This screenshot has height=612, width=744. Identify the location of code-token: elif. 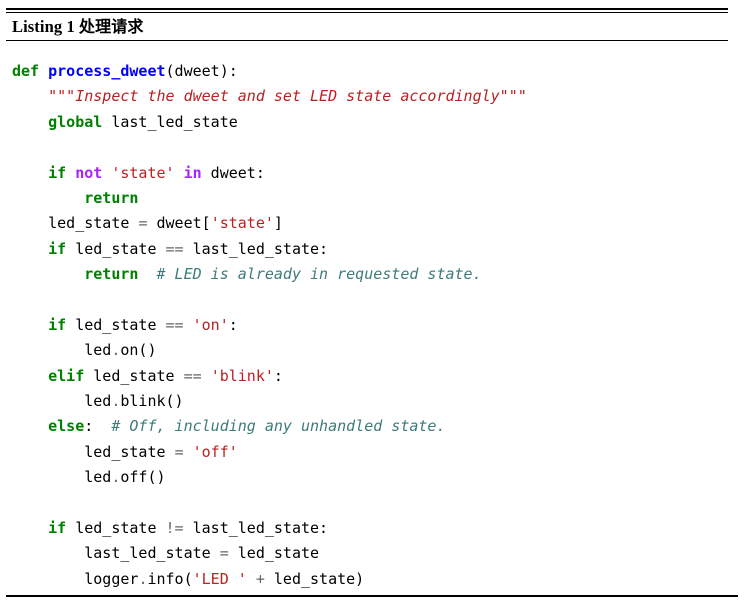
(66, 375).